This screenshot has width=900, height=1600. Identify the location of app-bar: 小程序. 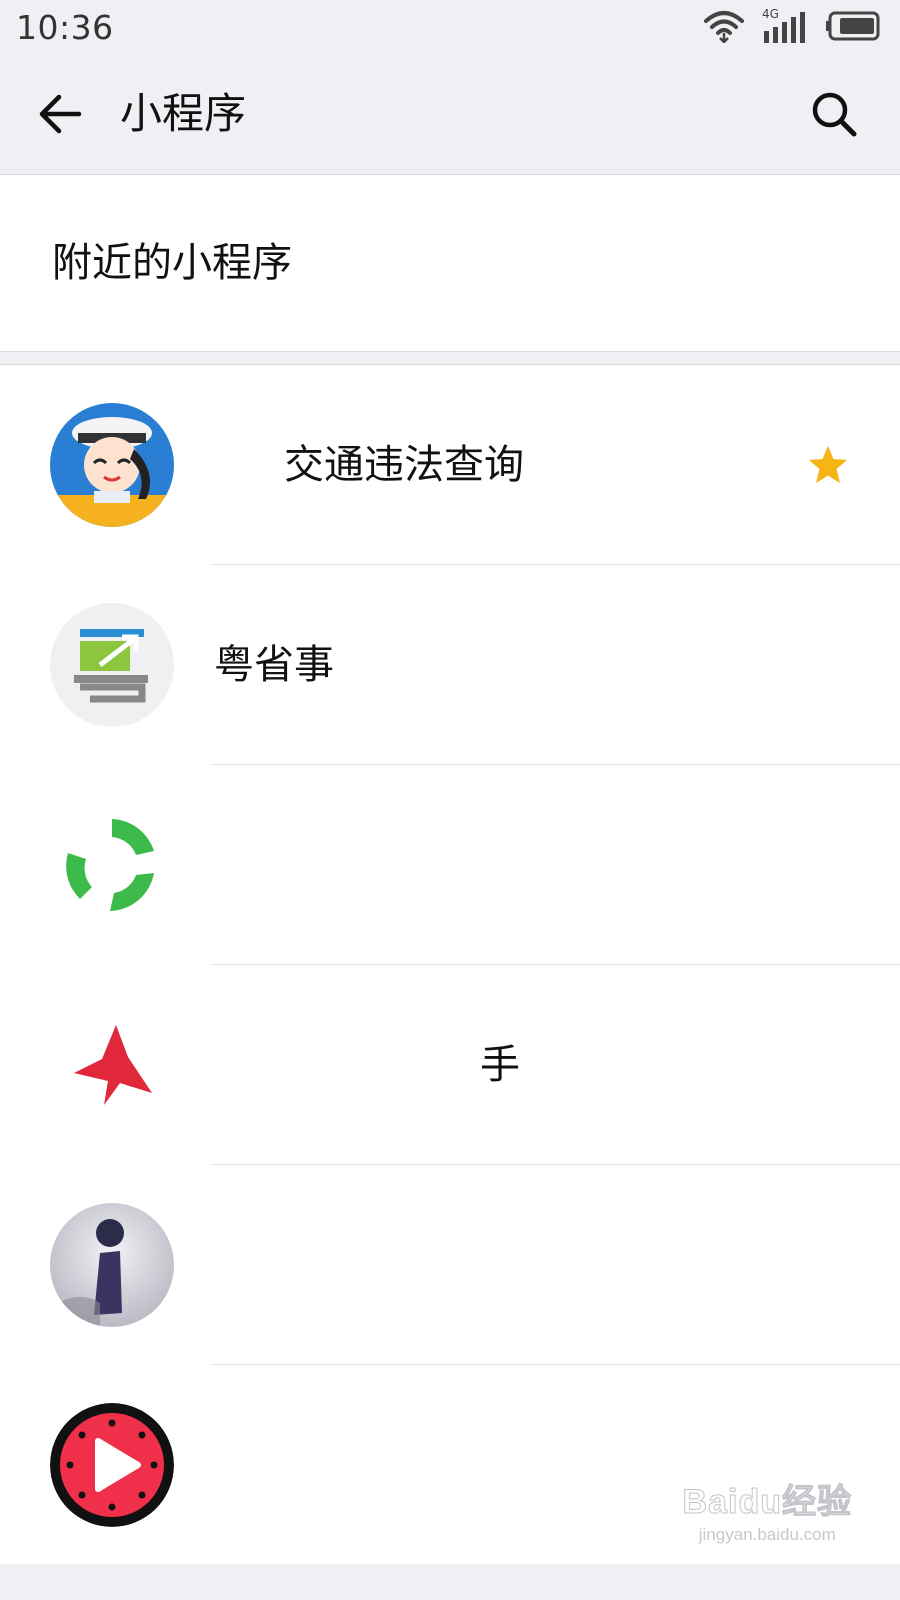
(450, 115).